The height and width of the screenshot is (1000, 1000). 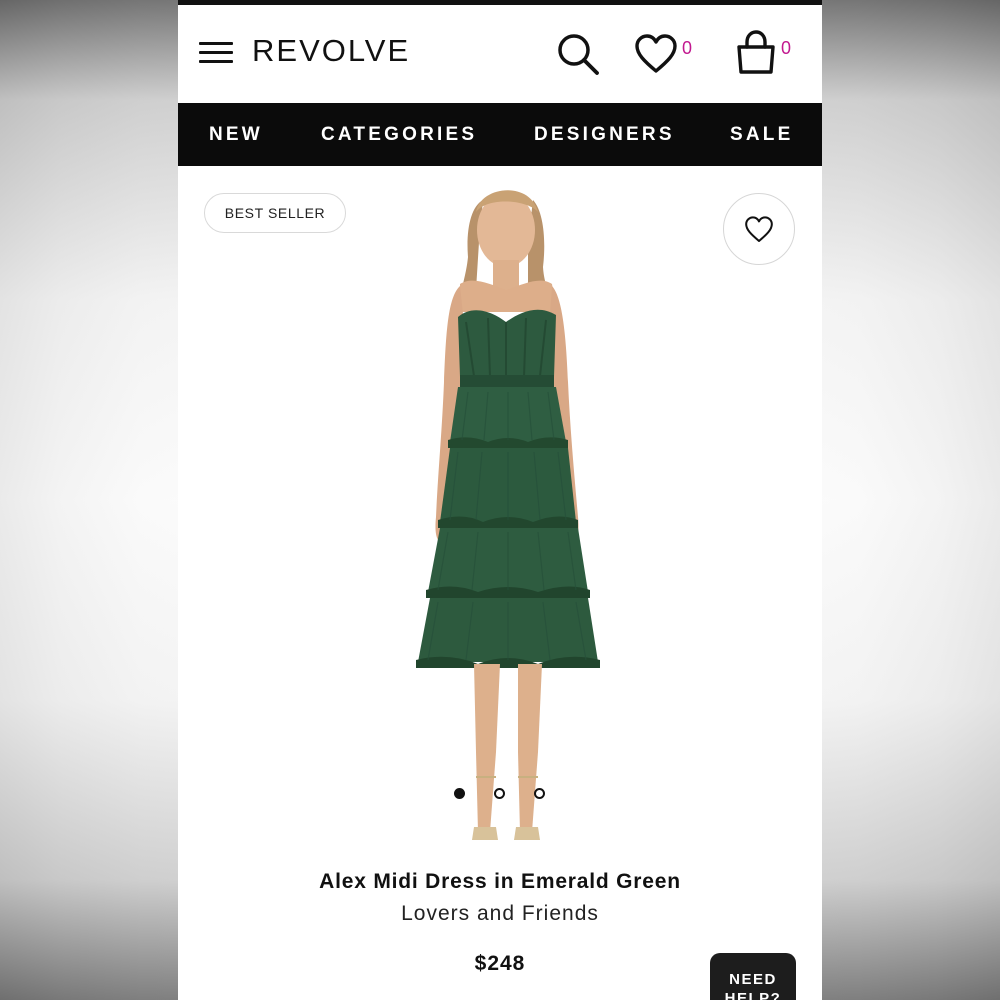 I want to click on search-icon, so click(x=578, y=54).